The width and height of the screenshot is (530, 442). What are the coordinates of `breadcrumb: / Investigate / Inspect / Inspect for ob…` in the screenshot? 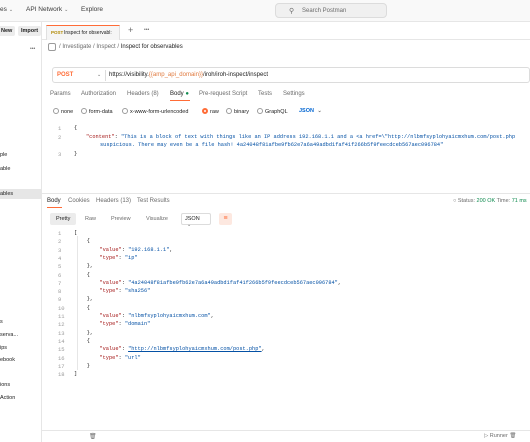 It's located at (115, 47).